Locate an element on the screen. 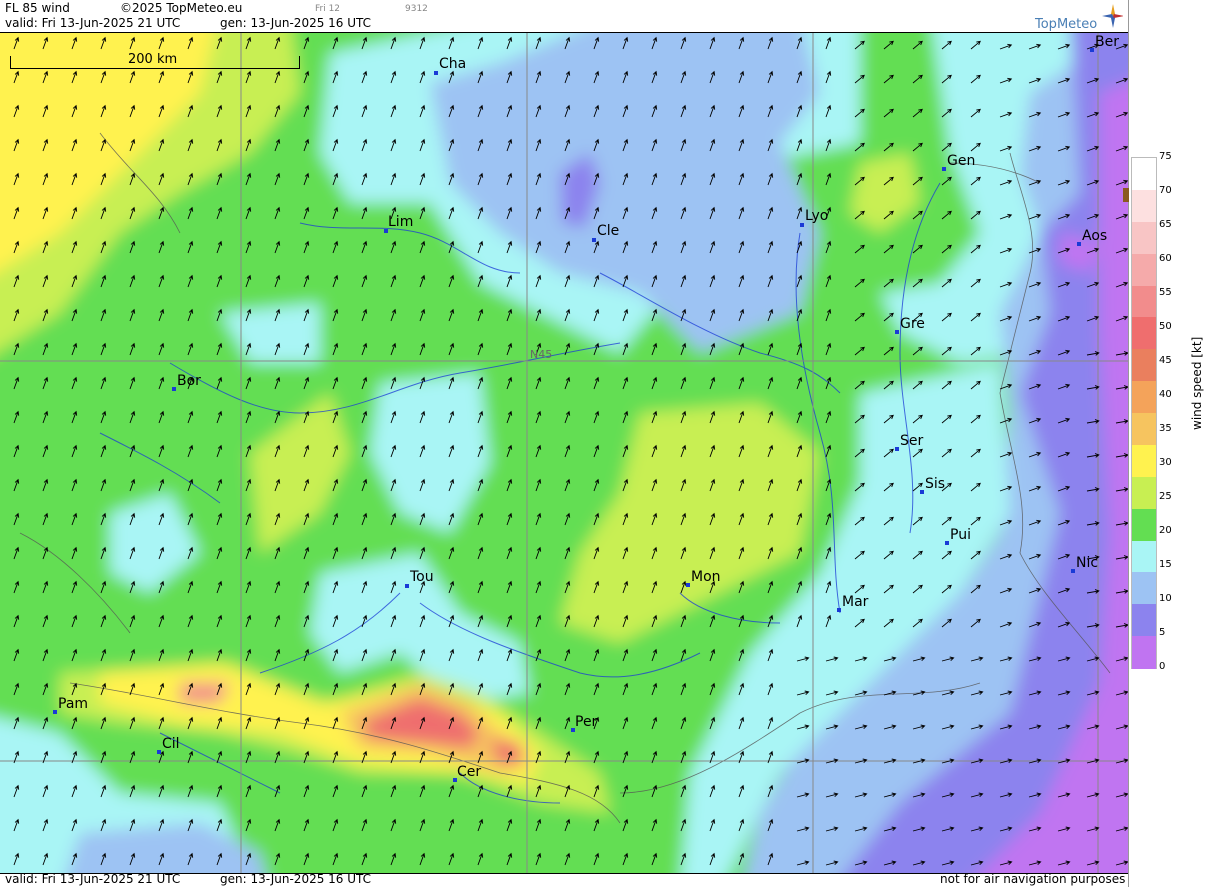  disclaimer: not for air navigation purposes is located at coordinates (1033, 879).